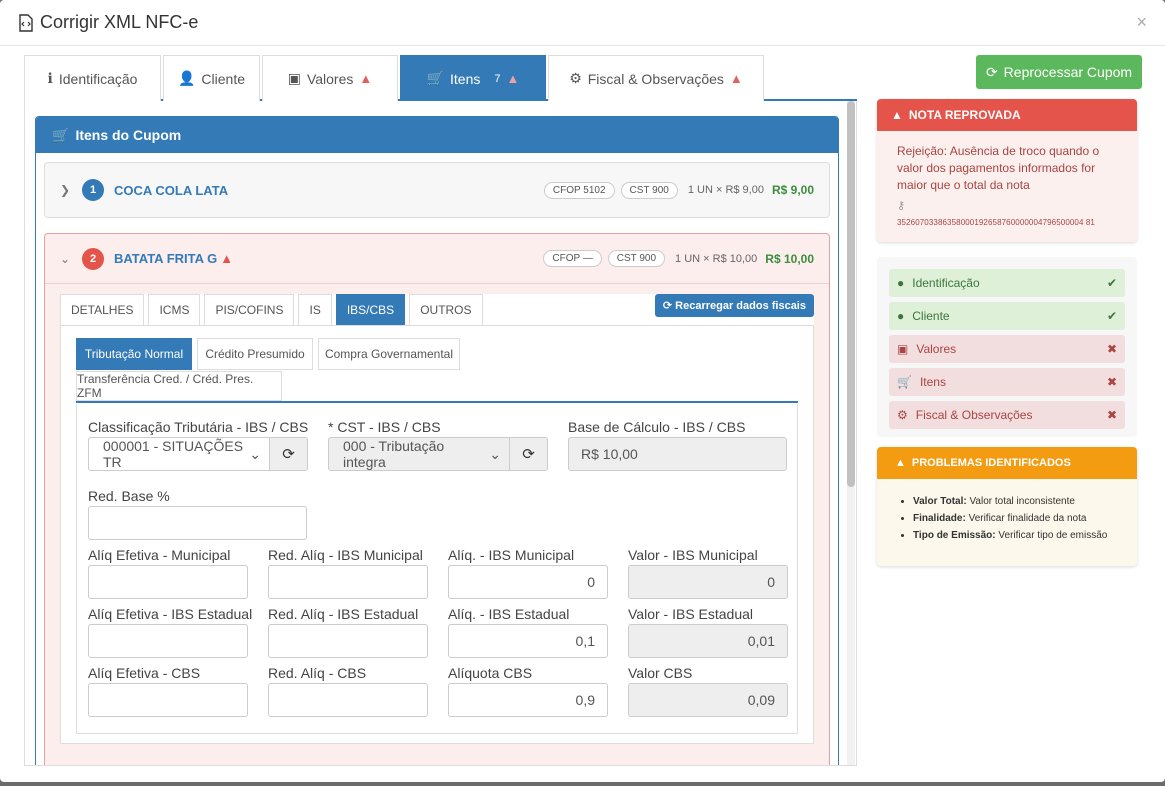  Describe the element at coordinates (168, 641) in the screenshot. I see `aliq-efet-est-input` at that location.